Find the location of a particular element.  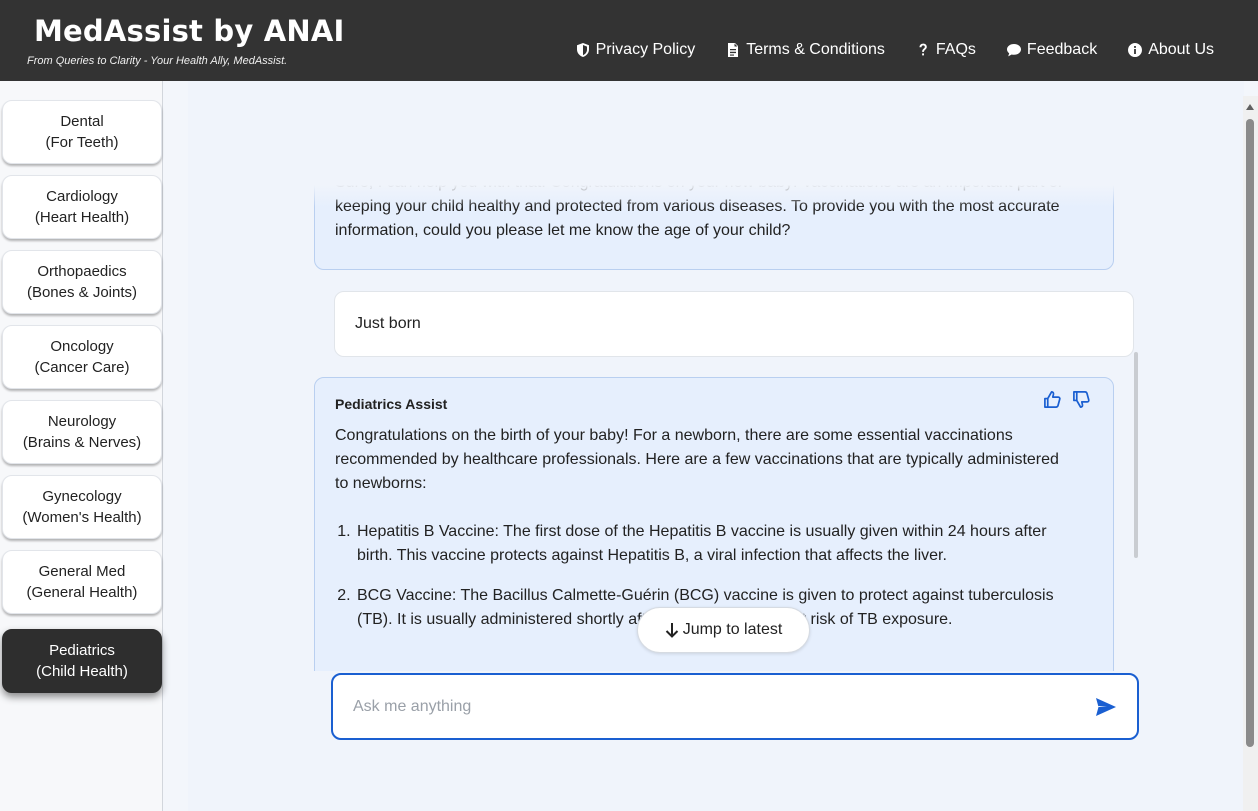

sidebar-item-title: Dental is located at coordinates (82, 121).